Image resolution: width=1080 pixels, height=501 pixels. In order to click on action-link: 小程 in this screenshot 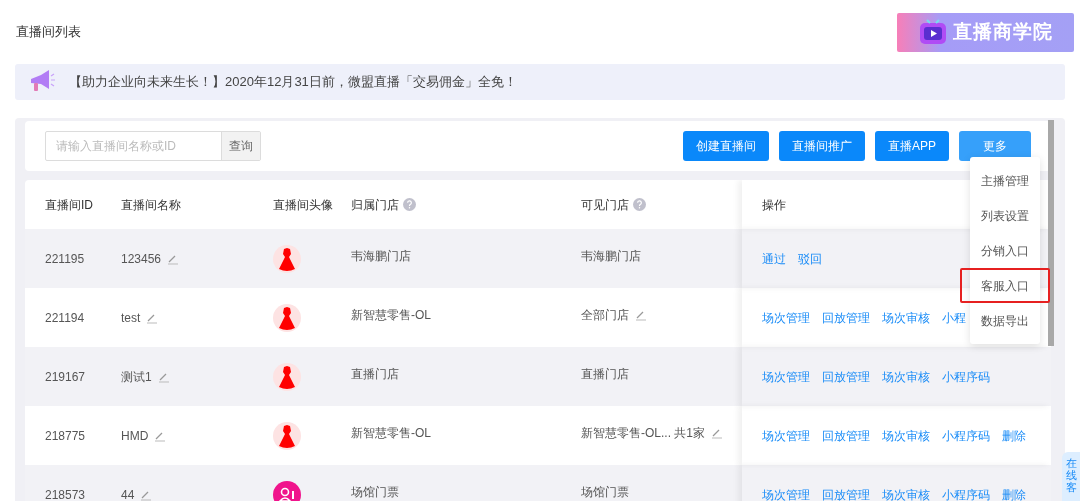, I will do `click(954, 317)`.